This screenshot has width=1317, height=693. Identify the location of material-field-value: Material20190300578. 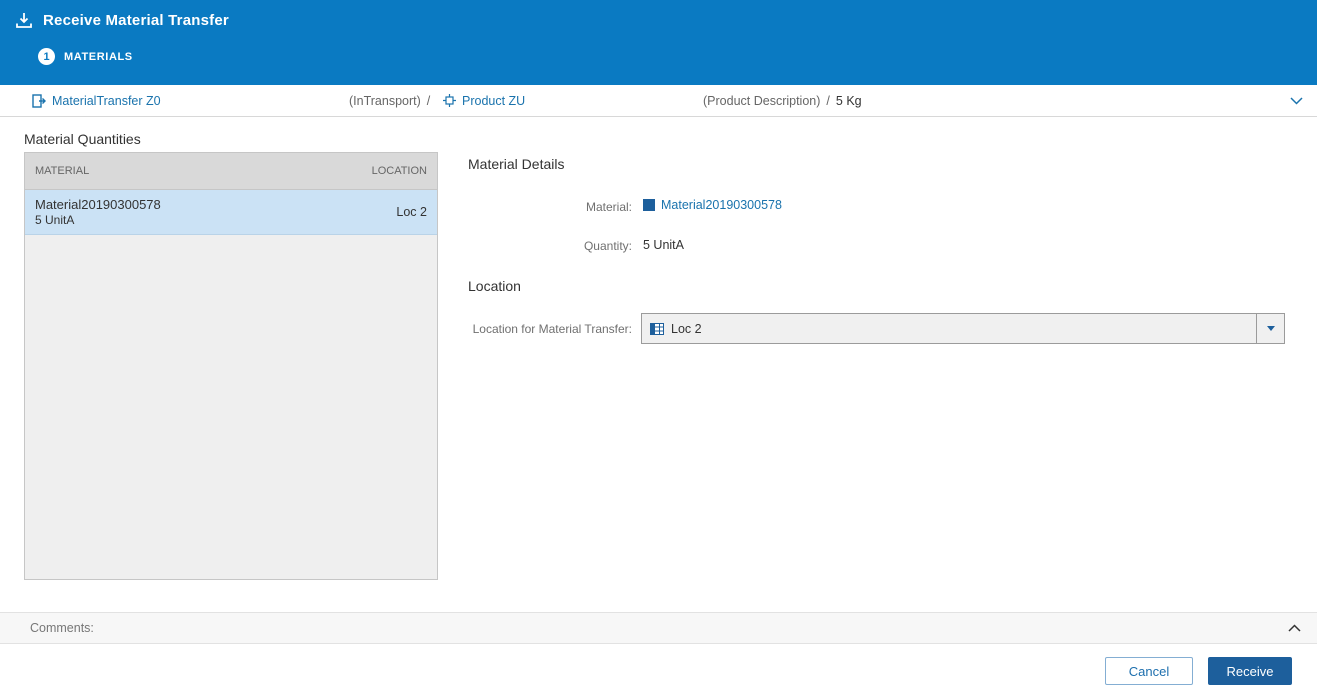
(712, 205).